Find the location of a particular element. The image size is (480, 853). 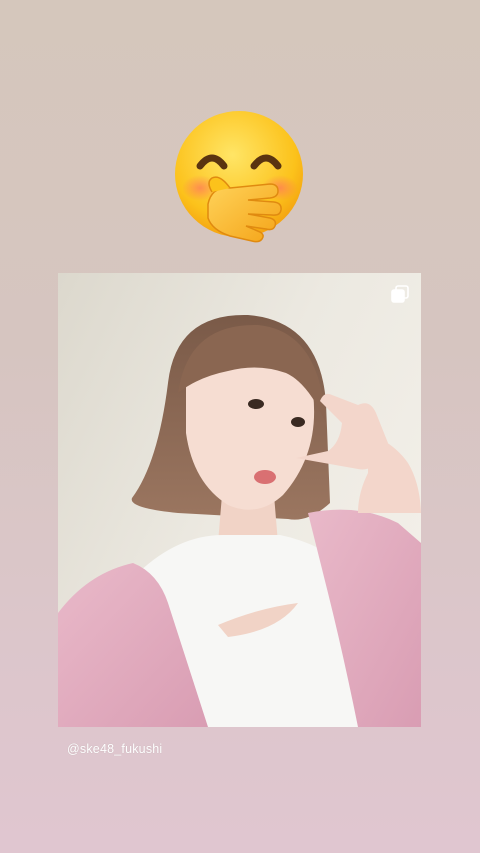

post-username: @ske48_fukushi is located at coordinates (114, 749).